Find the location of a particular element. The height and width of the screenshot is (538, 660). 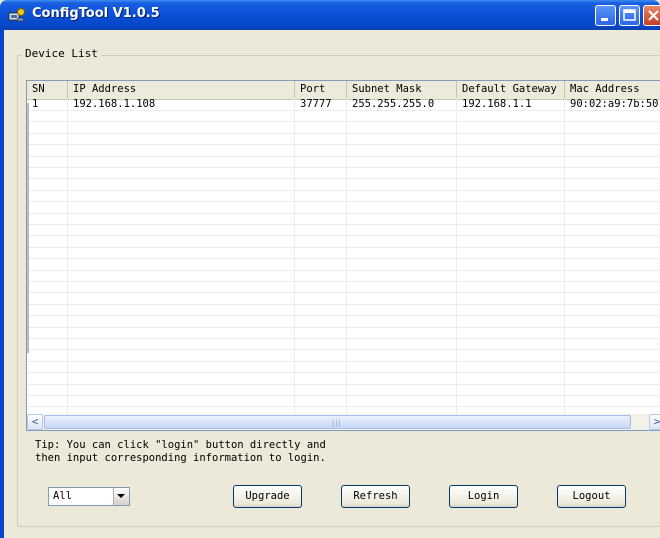

maximize-icon is located at coordinates (629, 15).